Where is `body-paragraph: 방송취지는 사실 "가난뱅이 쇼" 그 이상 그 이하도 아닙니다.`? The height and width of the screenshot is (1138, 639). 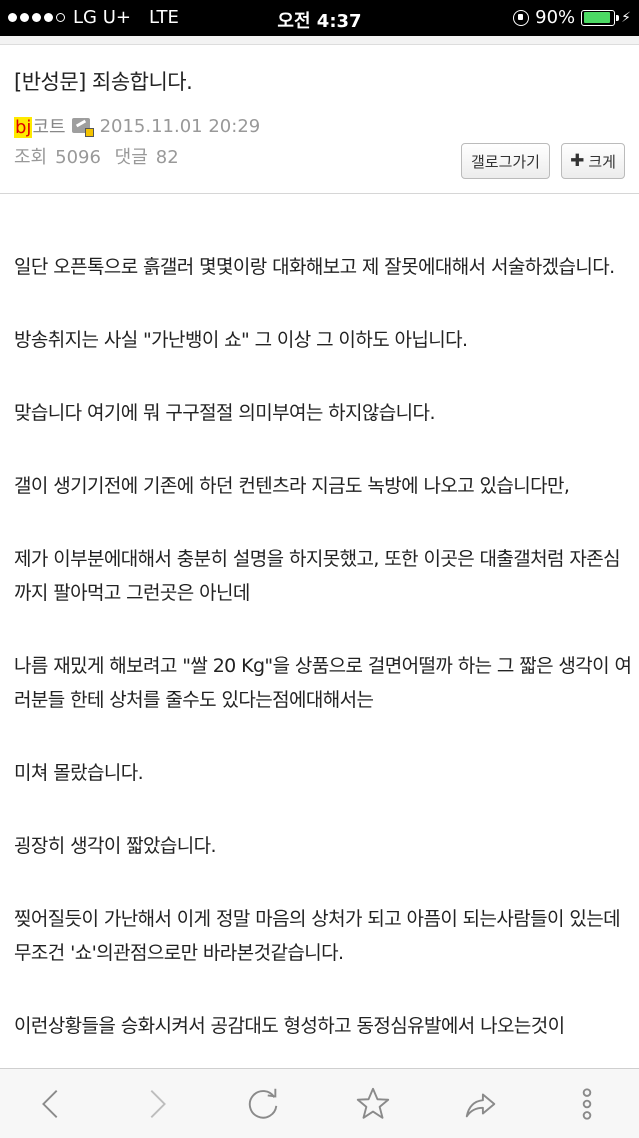 body-paragraph: 방송취지는 사실 "가난뱅이 쇼" 그 이상 그 이하도 아닙니다. is located at coordinates (241, 340).